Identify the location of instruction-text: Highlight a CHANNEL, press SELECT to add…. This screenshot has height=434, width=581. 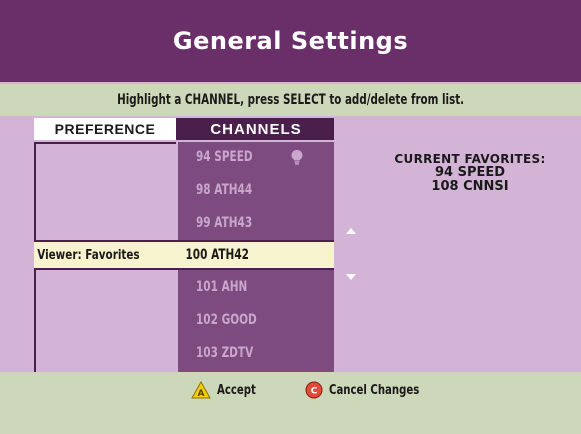
(290, 100).